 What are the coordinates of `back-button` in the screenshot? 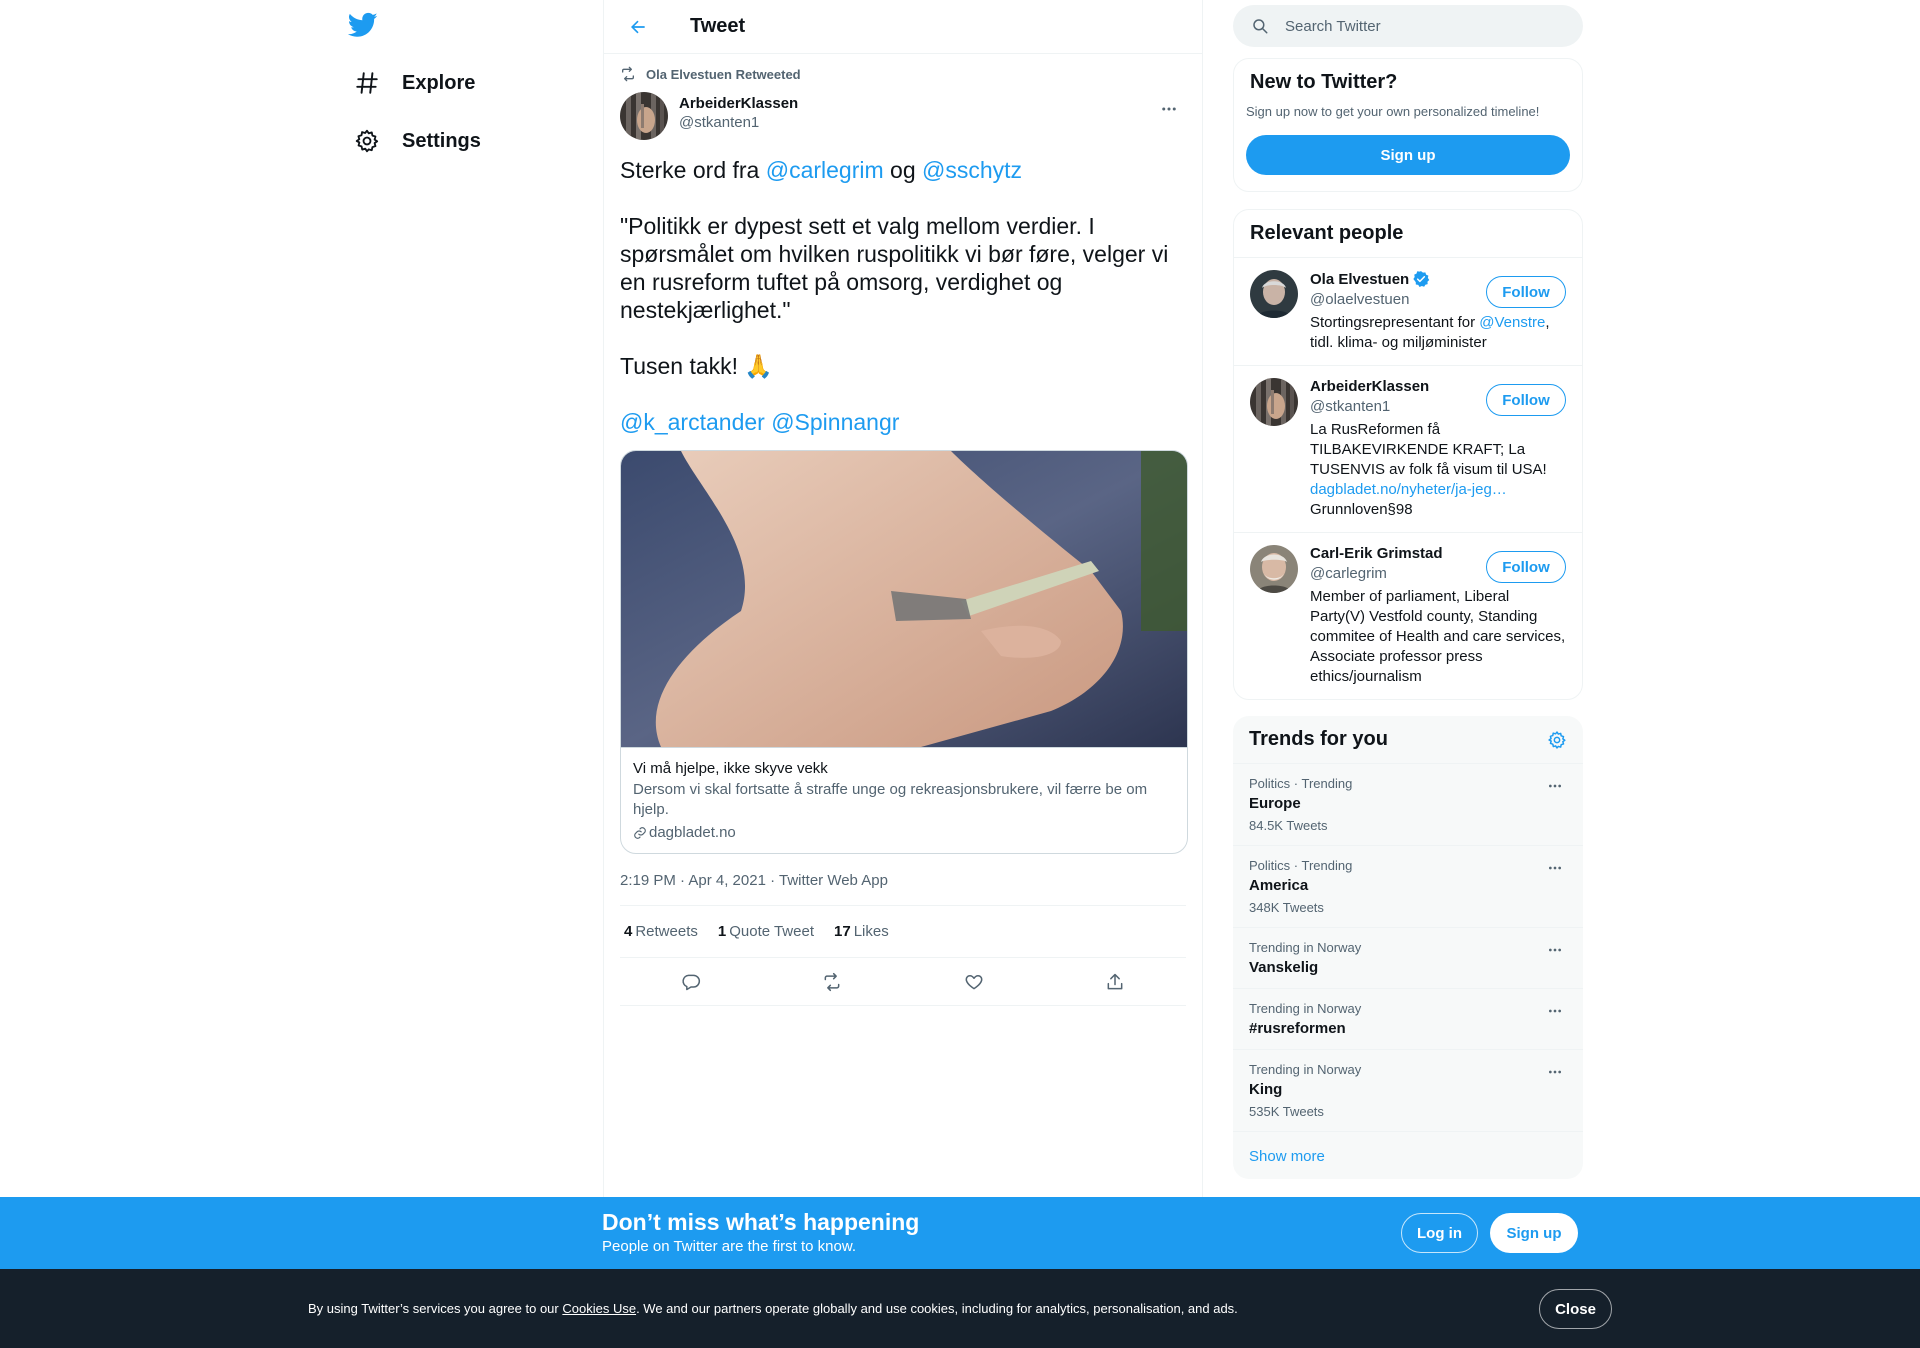 It's located at (638, 27).